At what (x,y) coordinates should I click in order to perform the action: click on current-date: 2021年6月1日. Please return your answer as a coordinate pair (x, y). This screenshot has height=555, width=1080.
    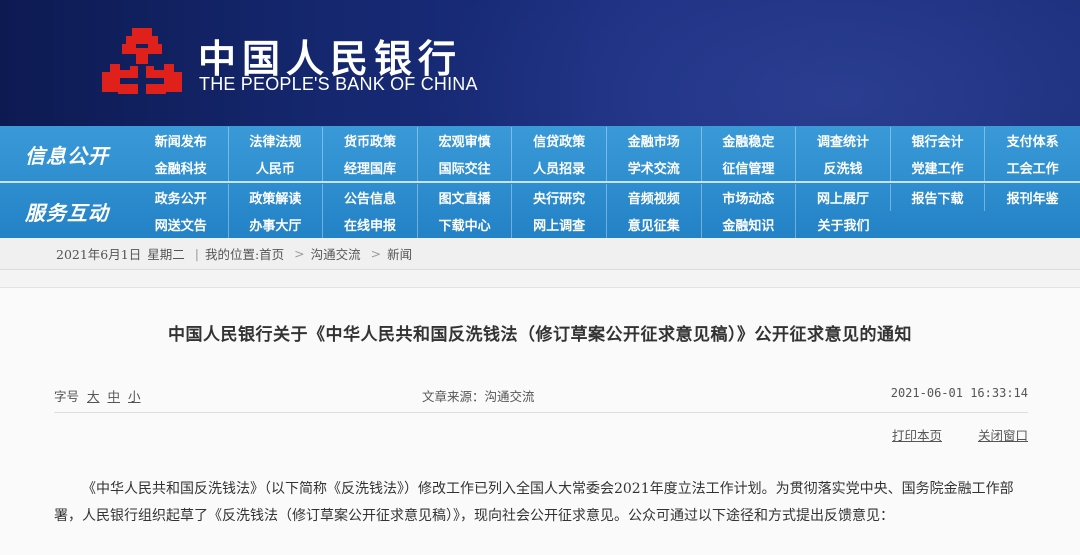
    Looking at the image, I should click on (99, 254).